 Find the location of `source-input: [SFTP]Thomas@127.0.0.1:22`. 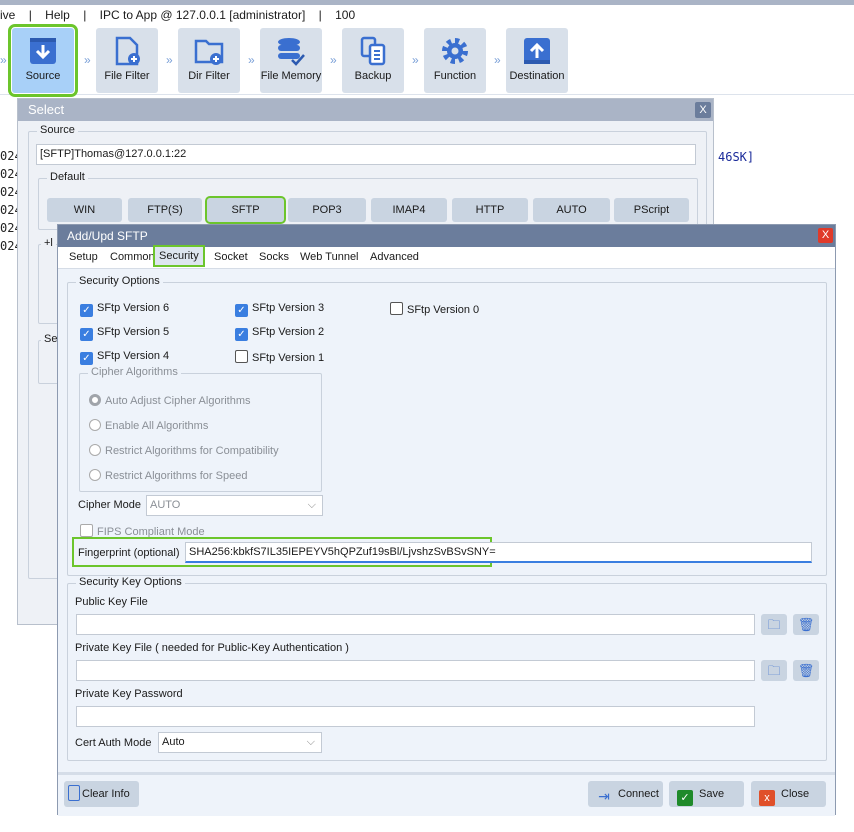

source-input: [SFTP]Thomas@127.0.0.1:22 is located at coordinates (366, 154).